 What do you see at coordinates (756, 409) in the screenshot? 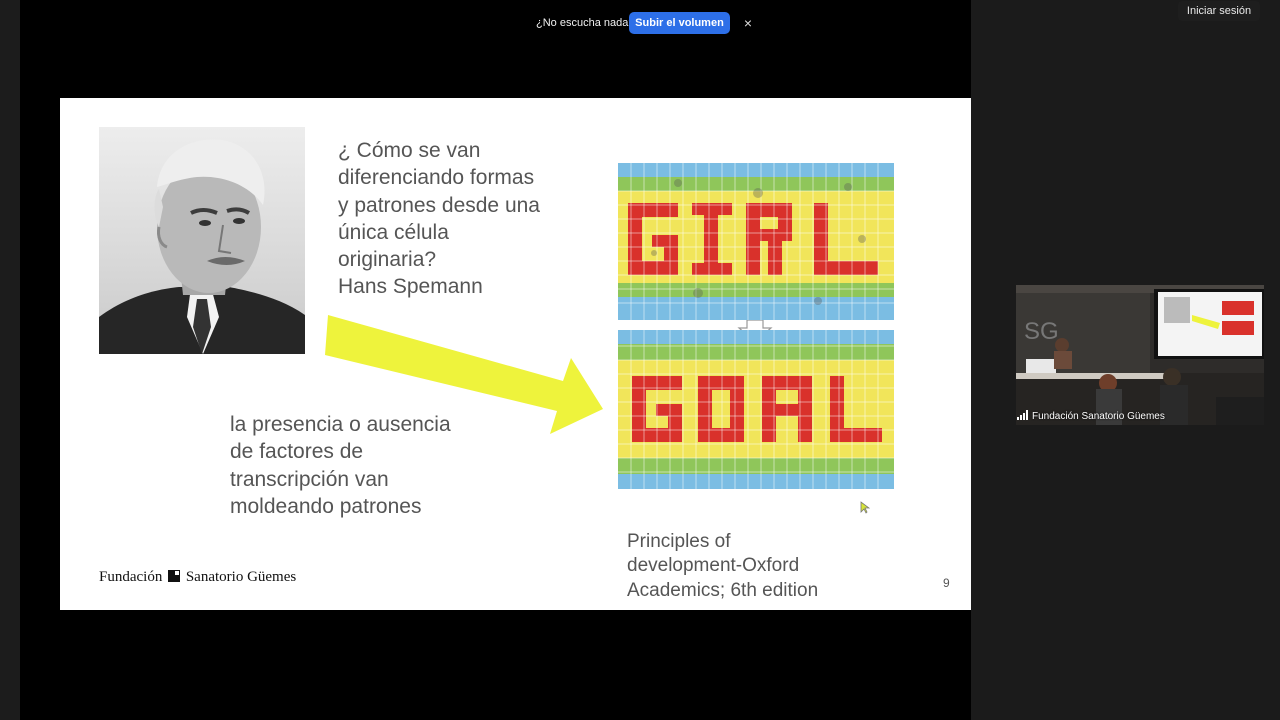
I see `goal-mosaic-image` at bounding box center [756, 409].